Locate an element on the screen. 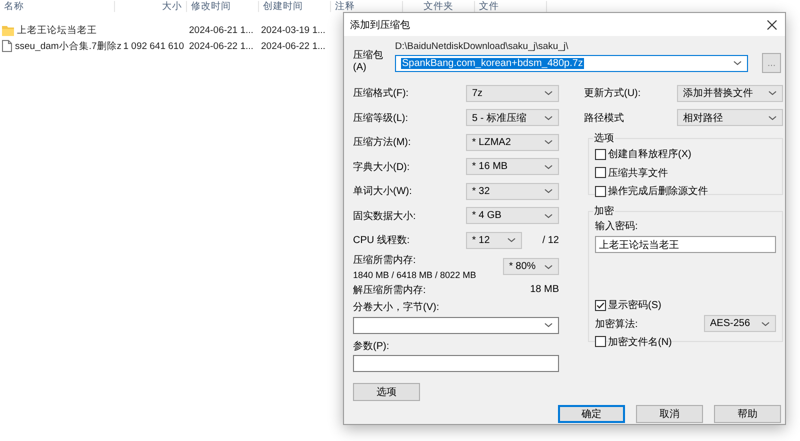 Image resolution: width=800 pixels, height=441 pixels. dropdown: * LZMA2 is located at coordinates (512, 142).